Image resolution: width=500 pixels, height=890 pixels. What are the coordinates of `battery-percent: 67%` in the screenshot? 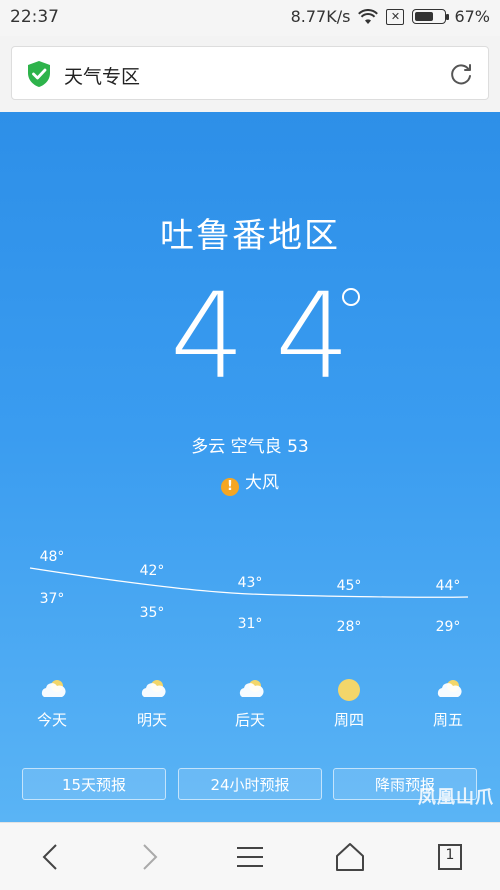 It's located at (472, 16).